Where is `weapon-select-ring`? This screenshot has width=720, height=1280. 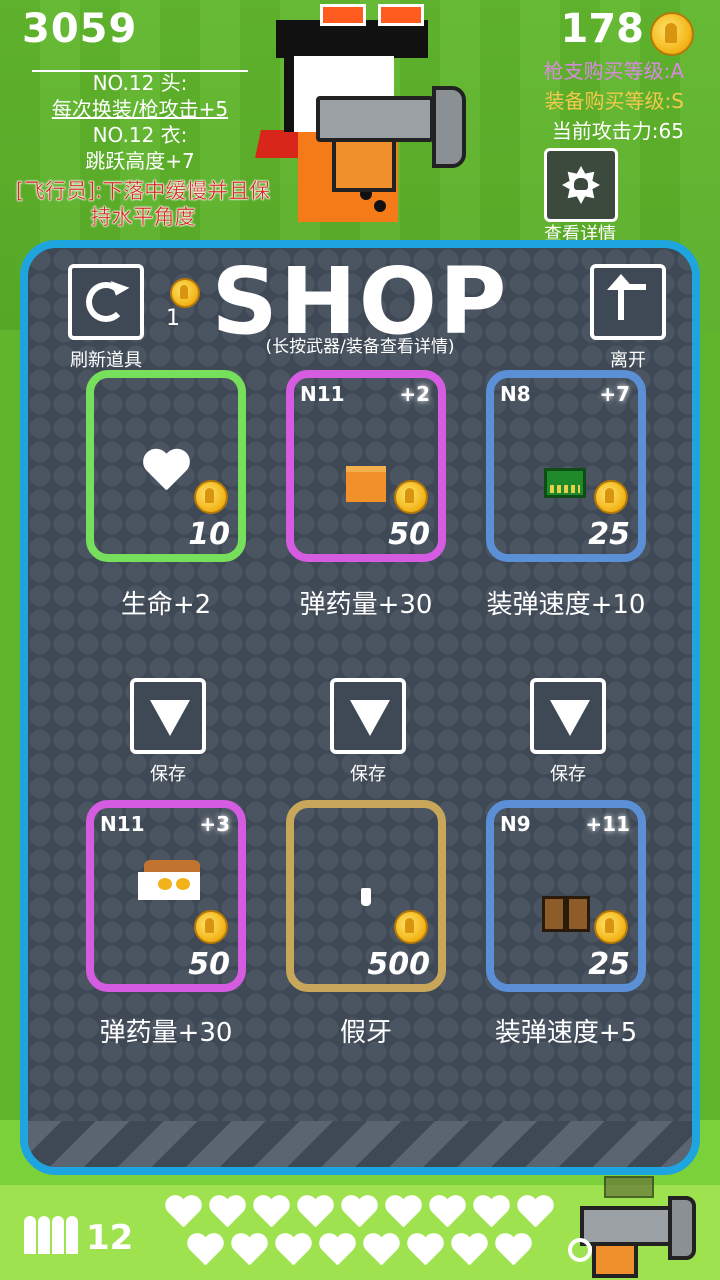
weapon-select-ring is located at coordinates (580, 1250).